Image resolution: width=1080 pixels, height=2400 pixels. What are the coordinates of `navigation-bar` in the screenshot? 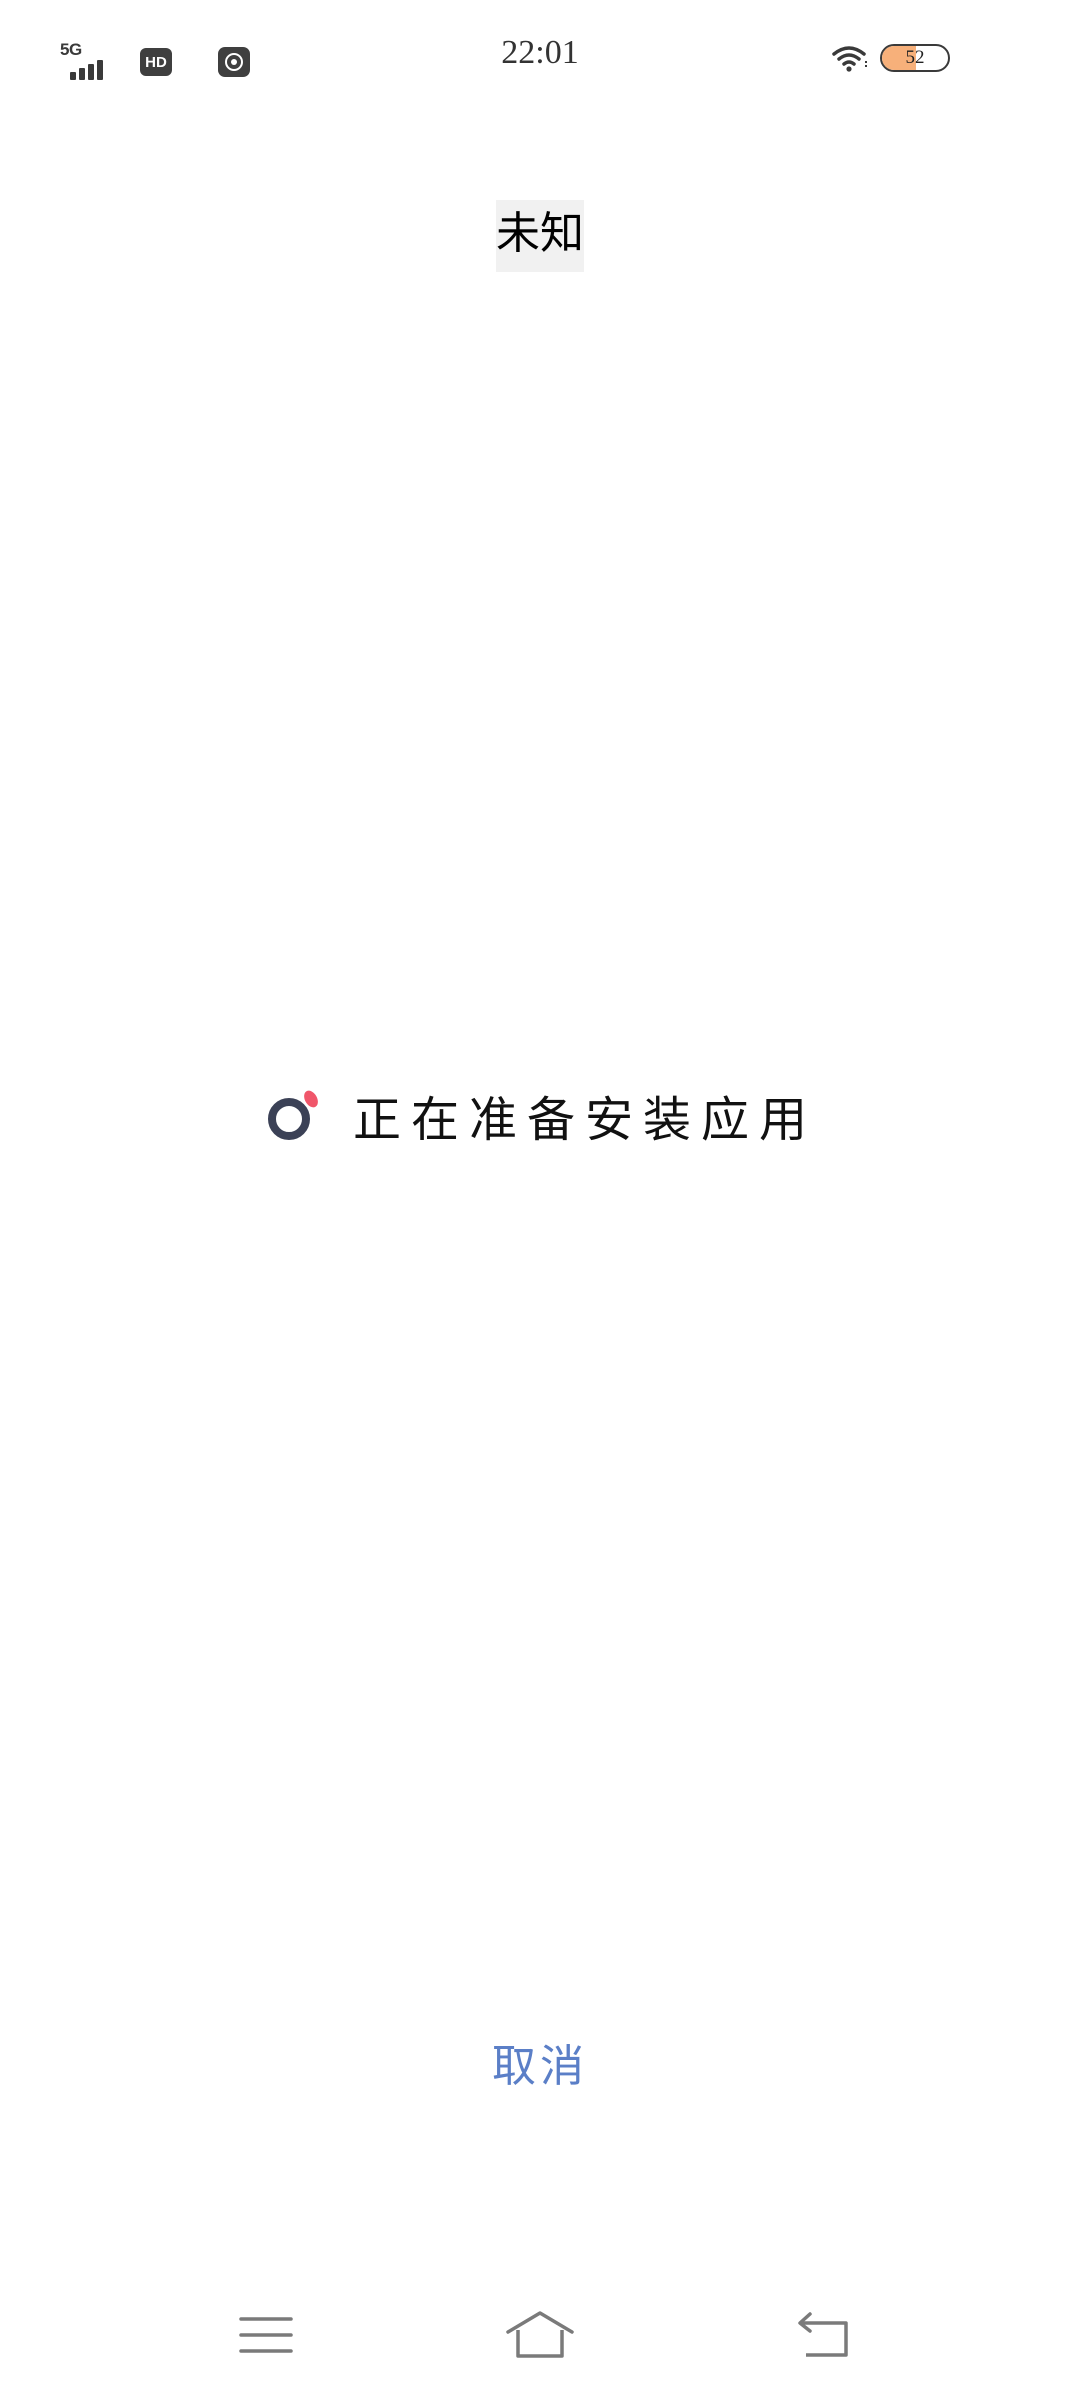 It's located at (540, 2335).